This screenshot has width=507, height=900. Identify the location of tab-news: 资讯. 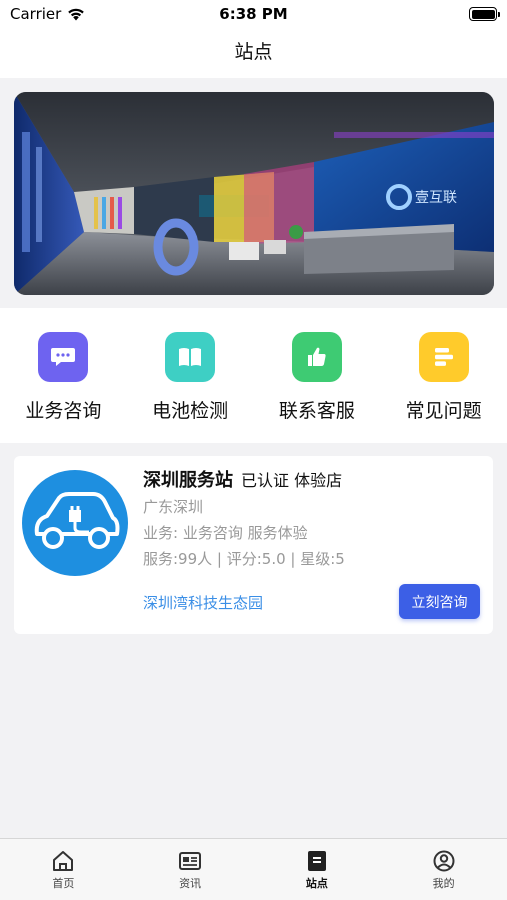
(190, 869).